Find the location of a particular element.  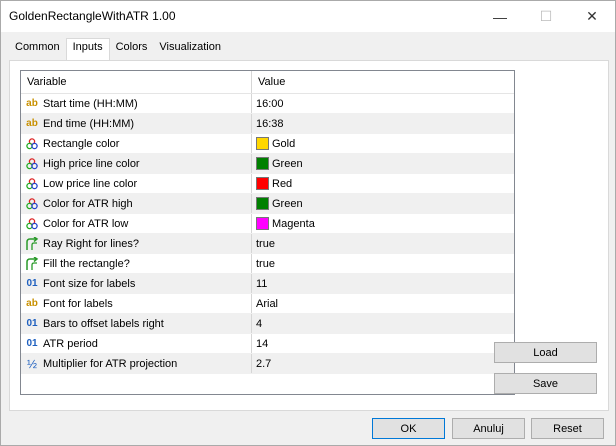

grid-row: Ray Right for lines? true is located at coordinates (267, 244).